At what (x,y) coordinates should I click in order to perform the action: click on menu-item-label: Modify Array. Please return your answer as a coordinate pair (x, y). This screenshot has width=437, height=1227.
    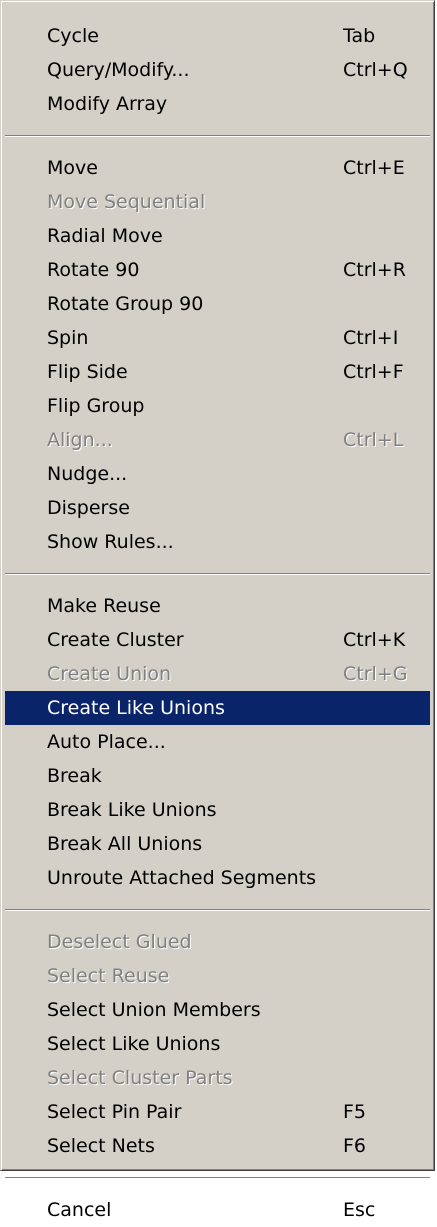
    Looking at the image, I should click on (107, 104).